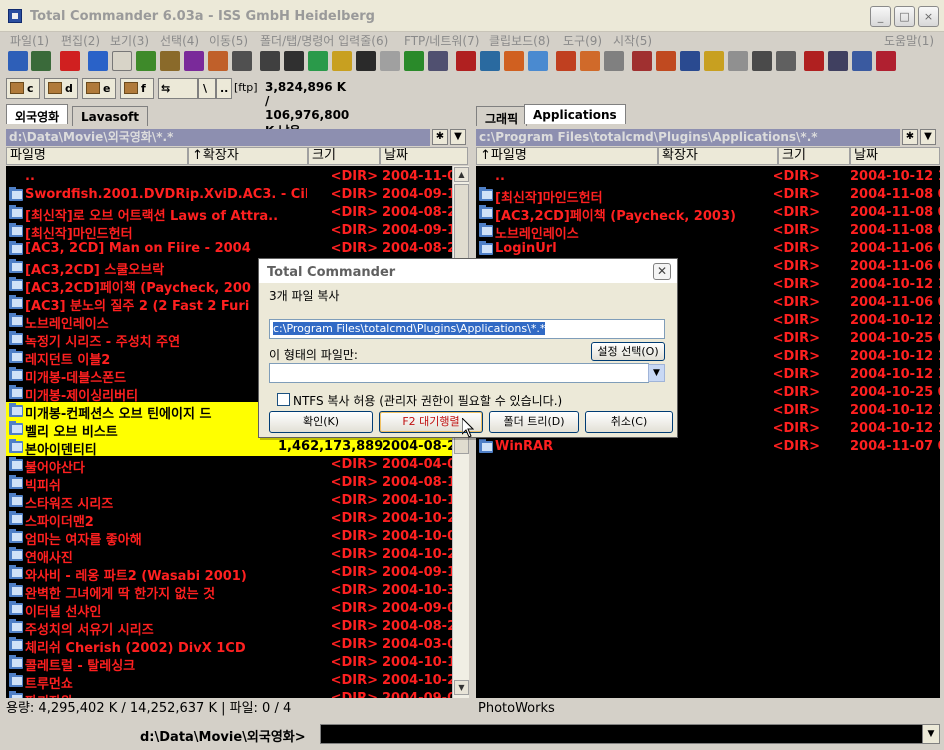 The width and height of the screenshot is (944, 750). What do you see at coordinates (690, 61) in the screenshot?
I see `save-icon` at bounding box center [690, 61].